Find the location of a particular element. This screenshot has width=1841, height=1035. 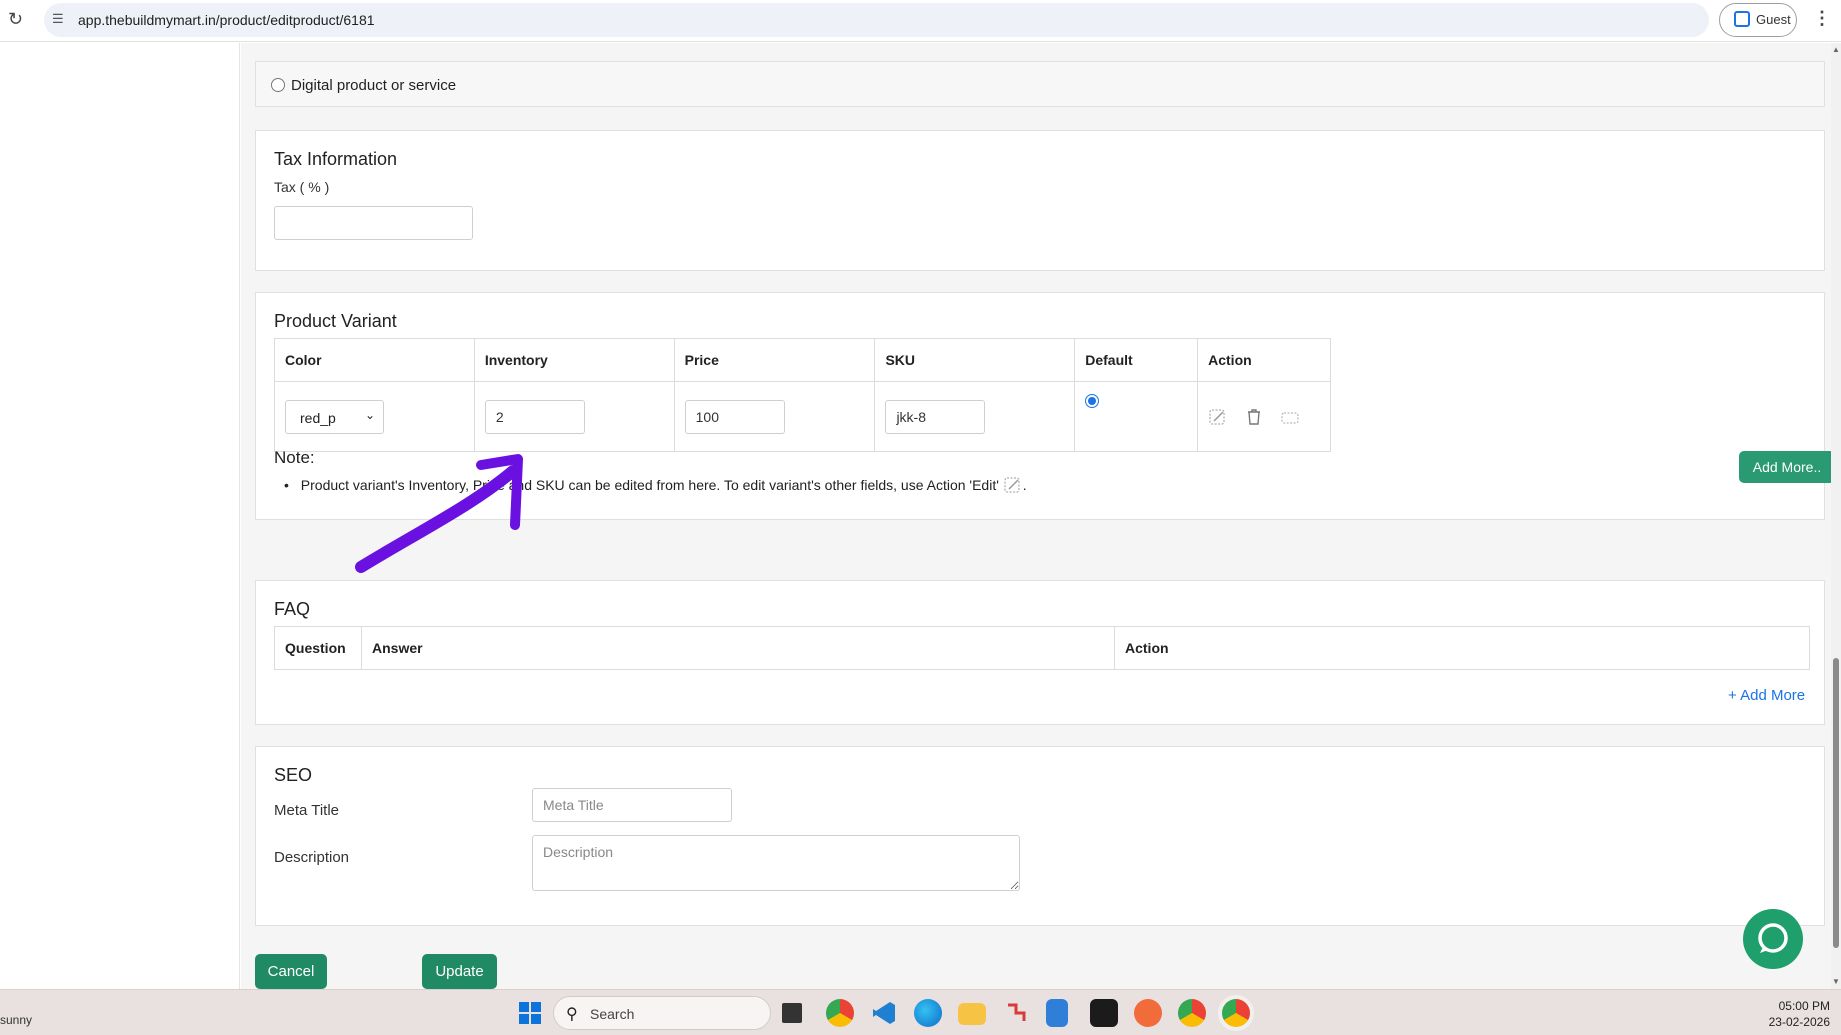

variant-sku-cell is located at coordinates (975, 416).